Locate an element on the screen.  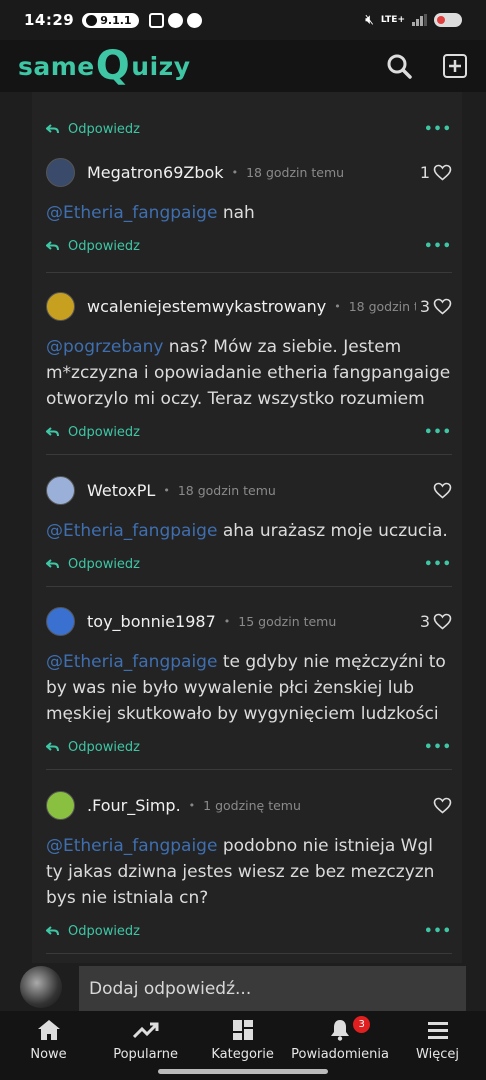
spotify-icon is located at coordinates (92, 20).